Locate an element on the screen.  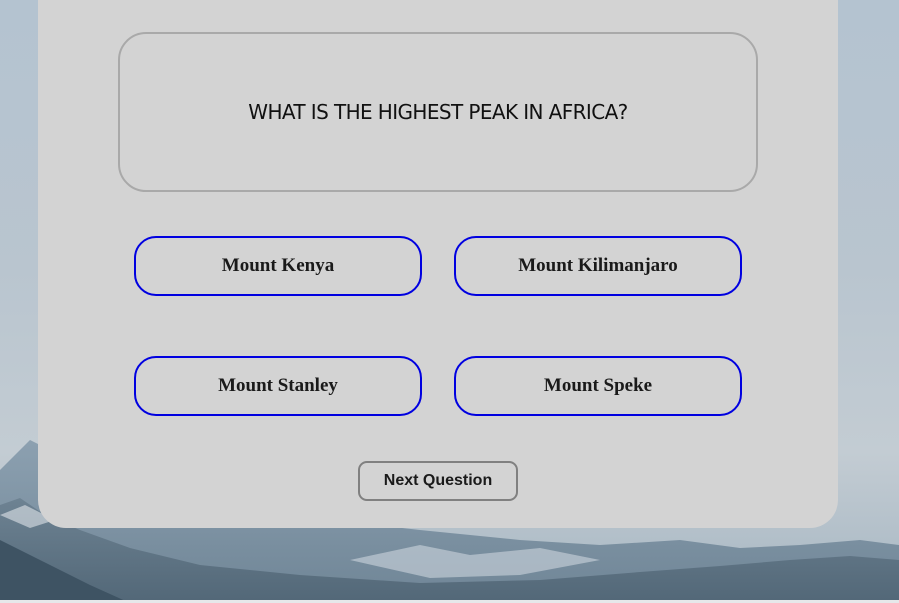
answer-button-mount-kenya: Mount Kenya is located at coordinates (278, 266).